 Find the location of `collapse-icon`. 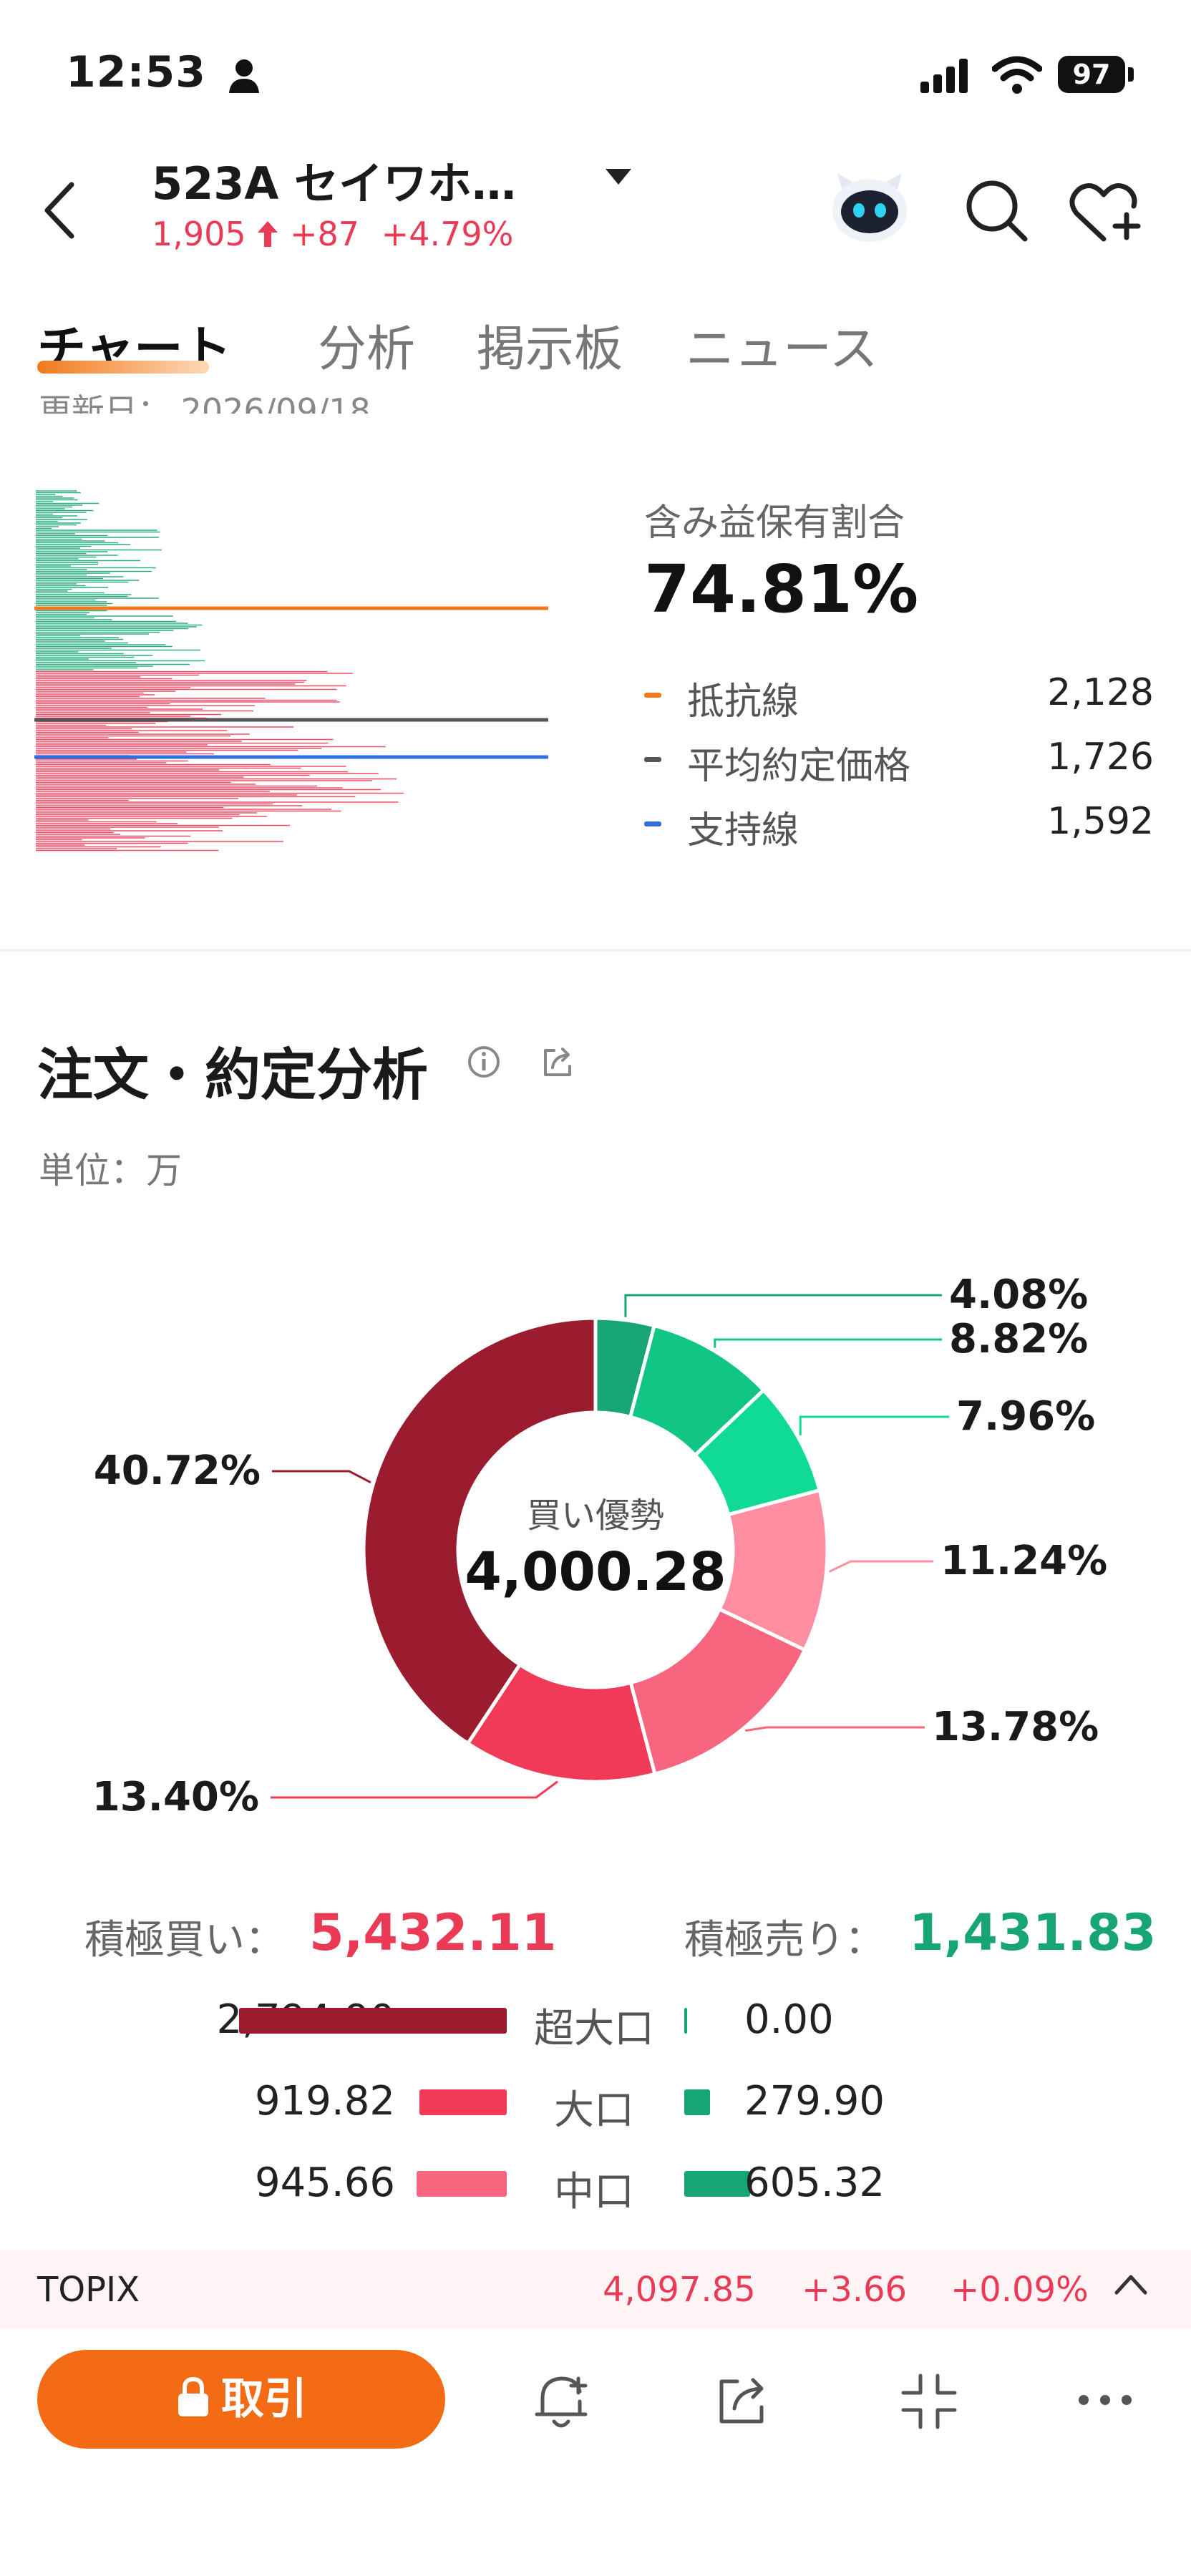

collapse-icon is located at coordinates (929, 2401).